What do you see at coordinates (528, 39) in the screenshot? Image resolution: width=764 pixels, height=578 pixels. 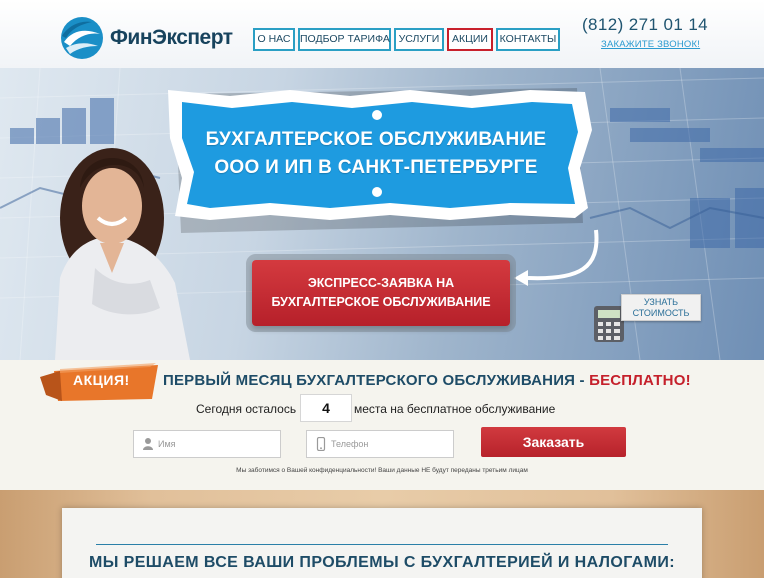 I see `nav-item-contacts: КОНТАКТЫ` at bounding box center [528, 39].